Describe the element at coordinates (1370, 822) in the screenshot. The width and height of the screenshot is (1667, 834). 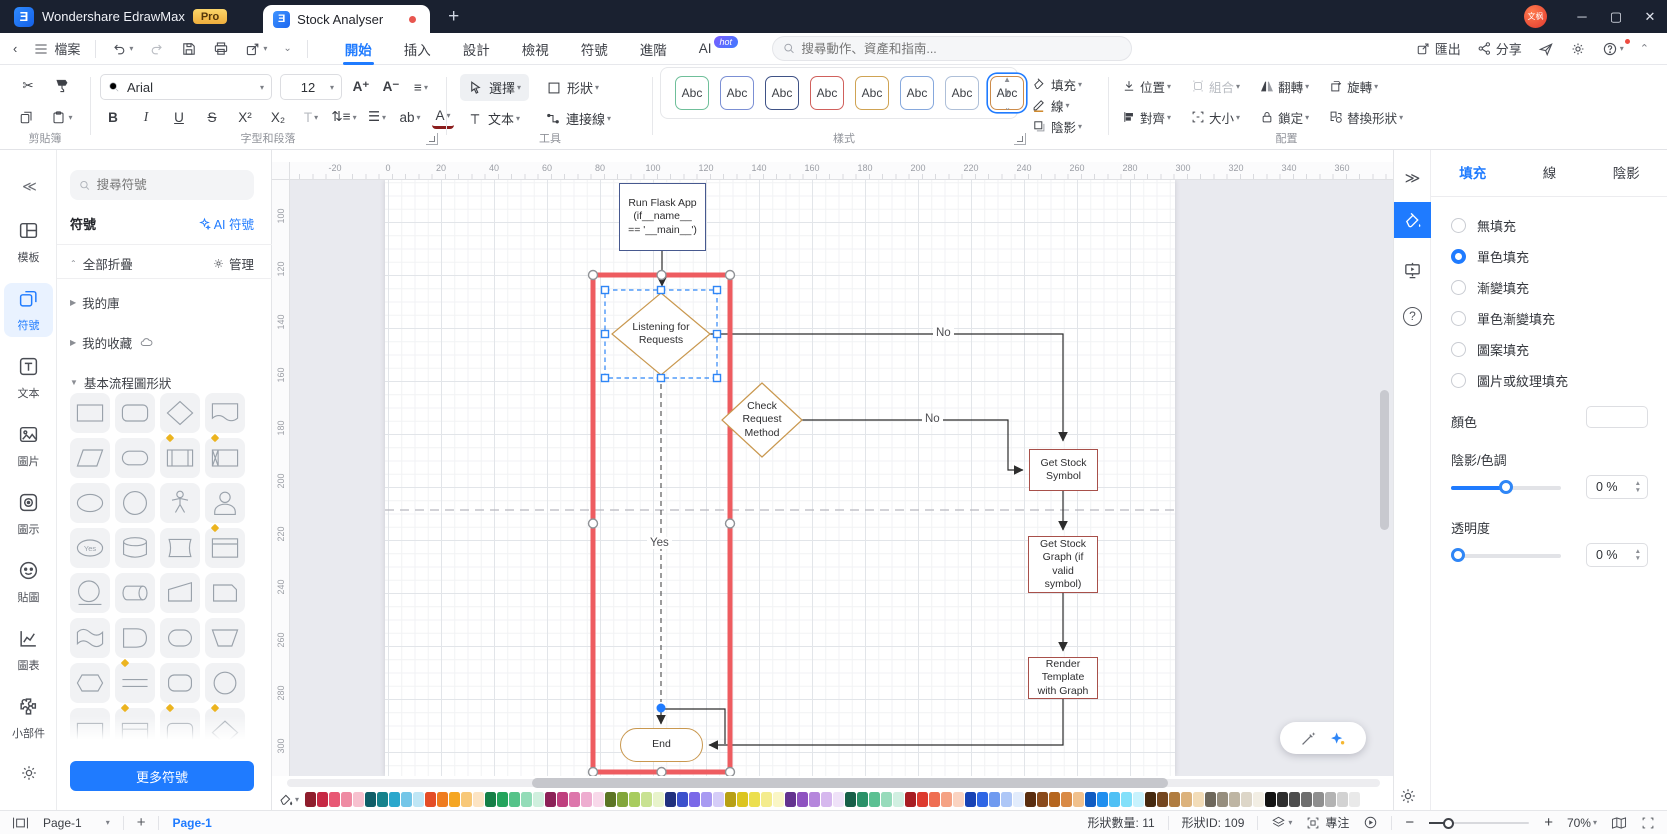
I see `play-button` at that location.